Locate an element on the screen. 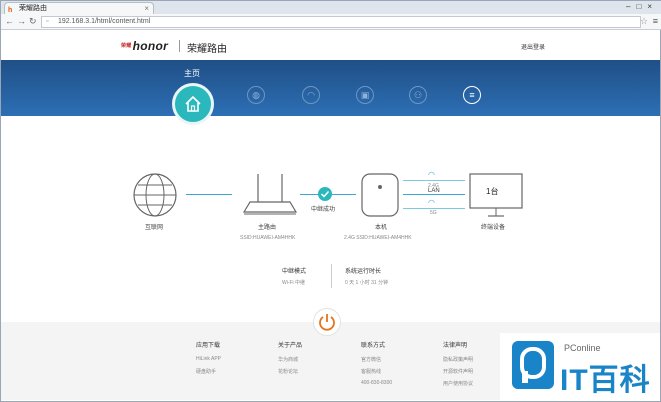 Image resolution: width=661 pixels, height=402 pixels. logout-link: 退出登录 is located at coordinates (533, 46).